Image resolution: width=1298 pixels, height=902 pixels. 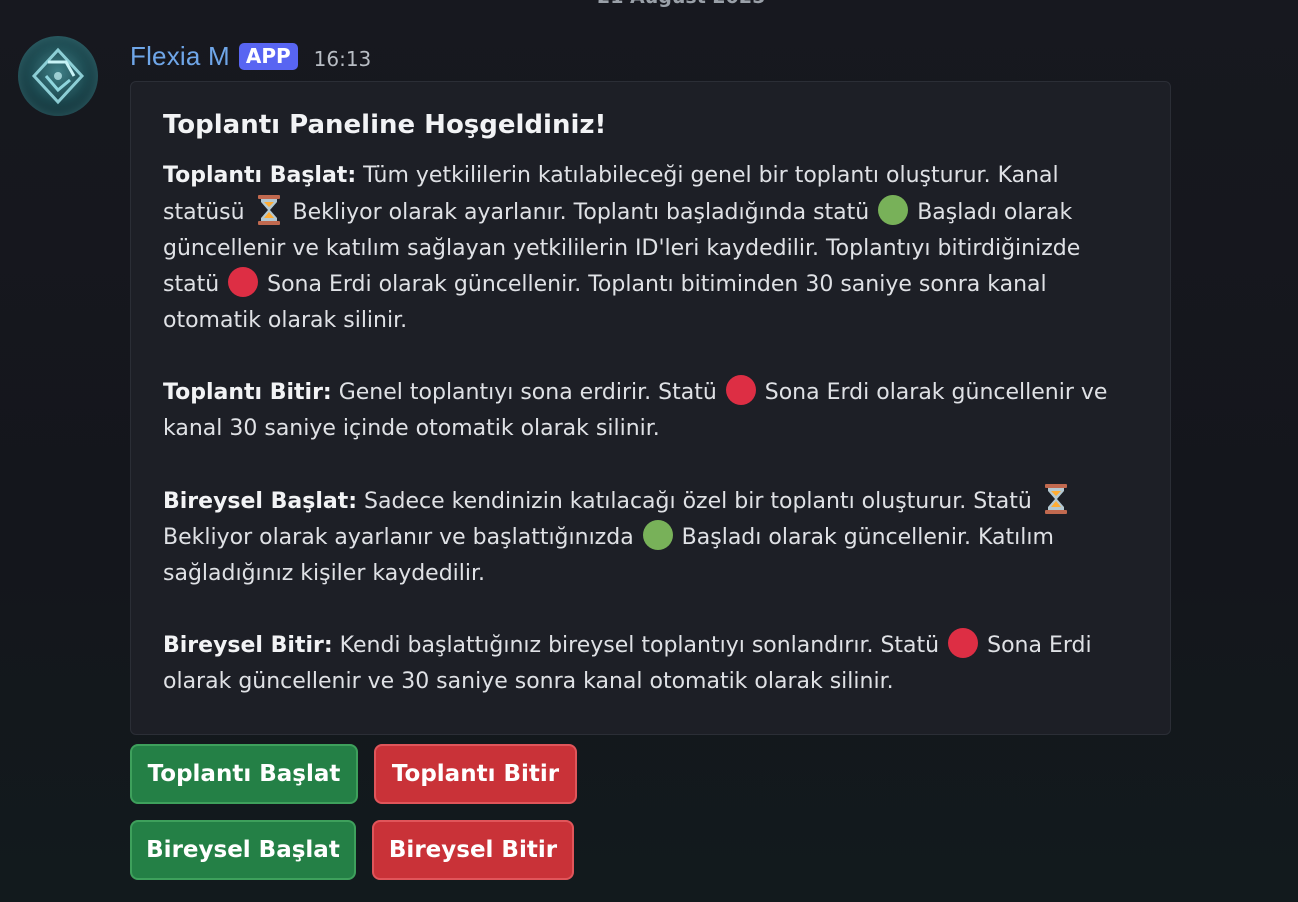 I want to click on username: Flexia M, so click(x=180, y=56).